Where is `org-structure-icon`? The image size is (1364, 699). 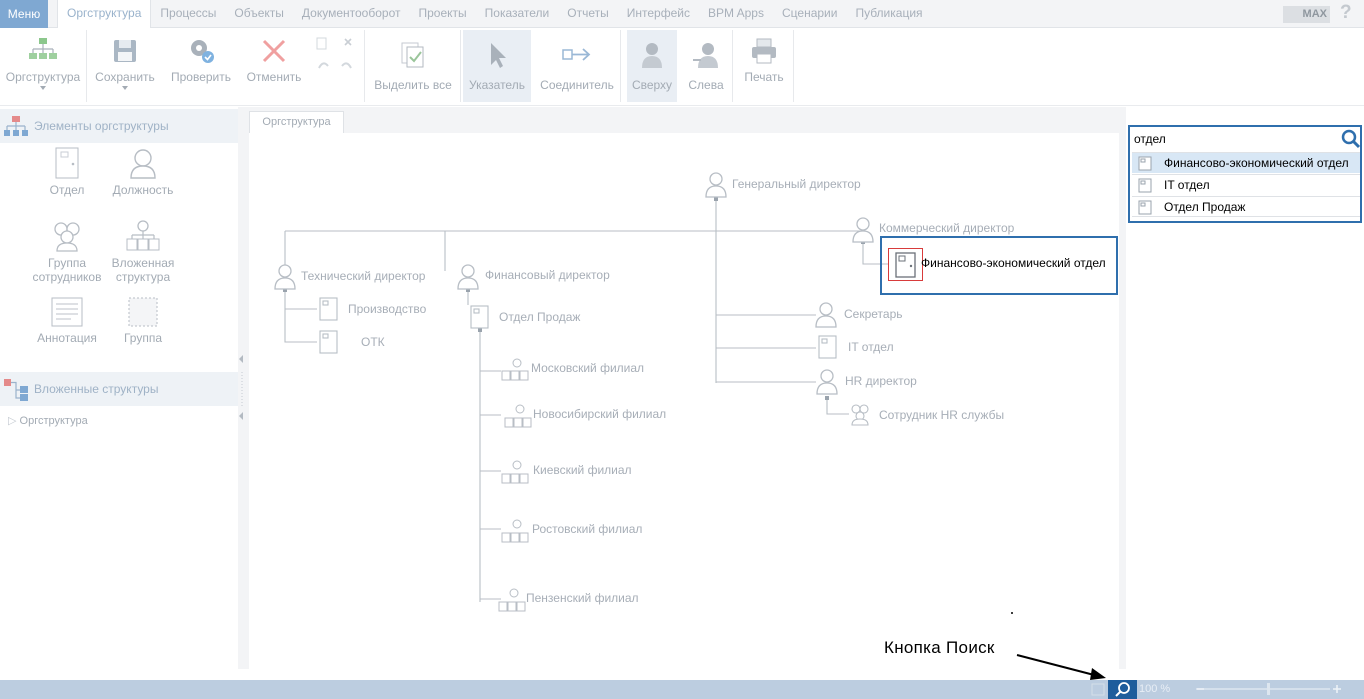 org-structure-icon is located at coordinates (16, 126).